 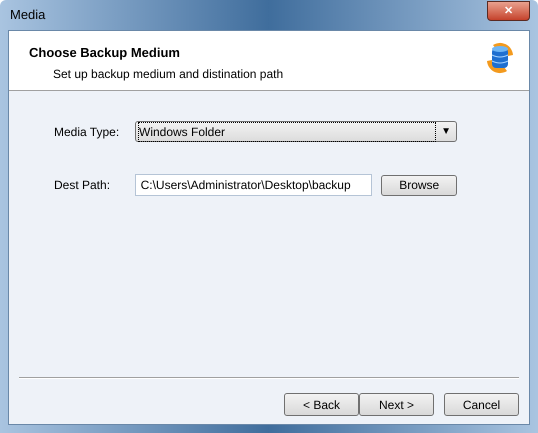 I want to click on wizard-button: Next >, so click(x=396, y=404).